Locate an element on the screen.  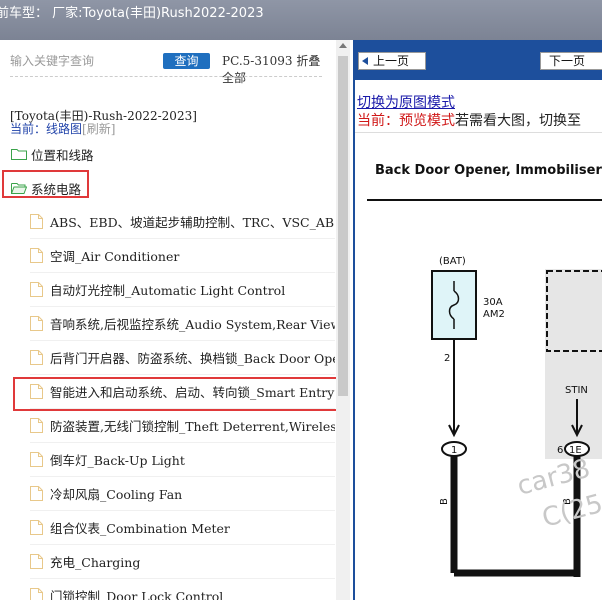
mode-status-suffix: 若需看大图，切换至 is located at coordinates (518, 121).